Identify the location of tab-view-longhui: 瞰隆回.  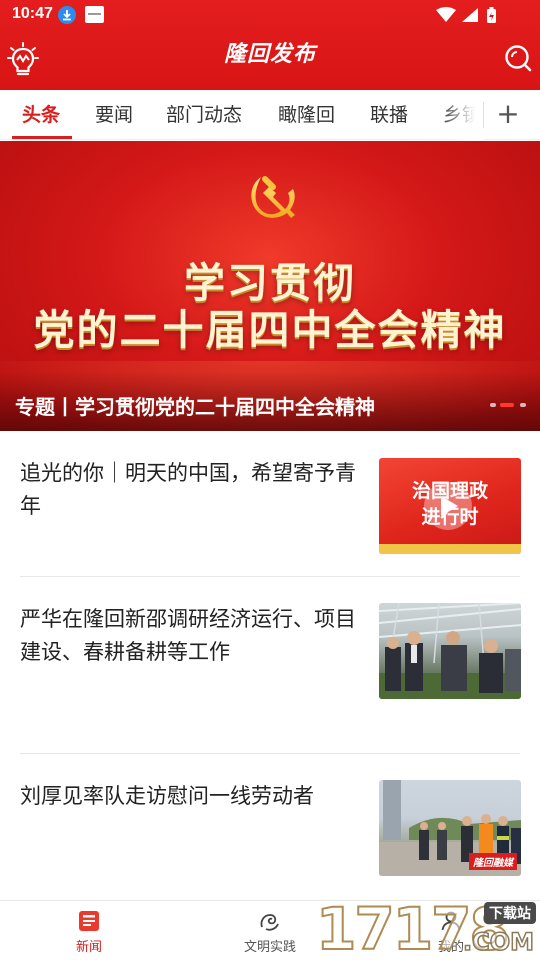
(306, 113).